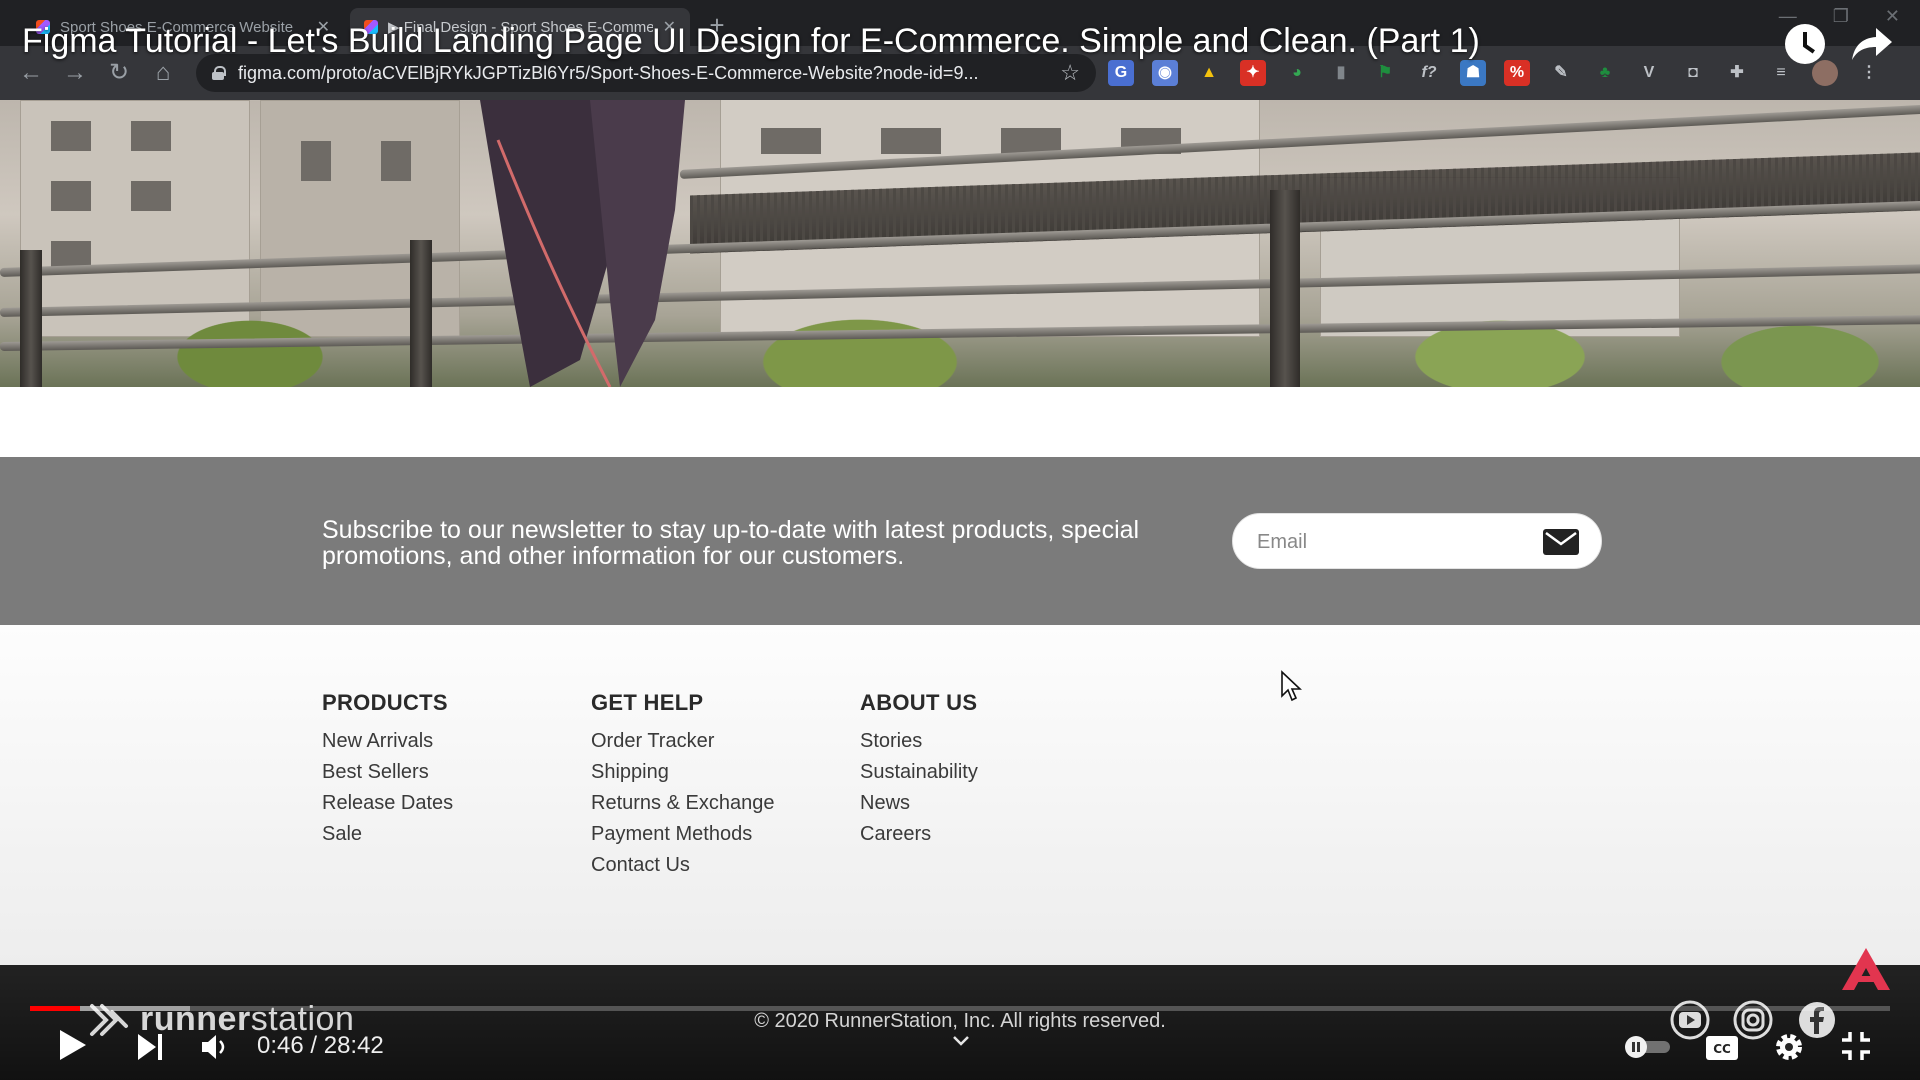 The height and width of the screenshot is (1080, 1920). What do you see at coordinates (1856, 1046) in the screenshot?
I see `exit-fullscreen-icon` at bounding box center [1856, 1046].